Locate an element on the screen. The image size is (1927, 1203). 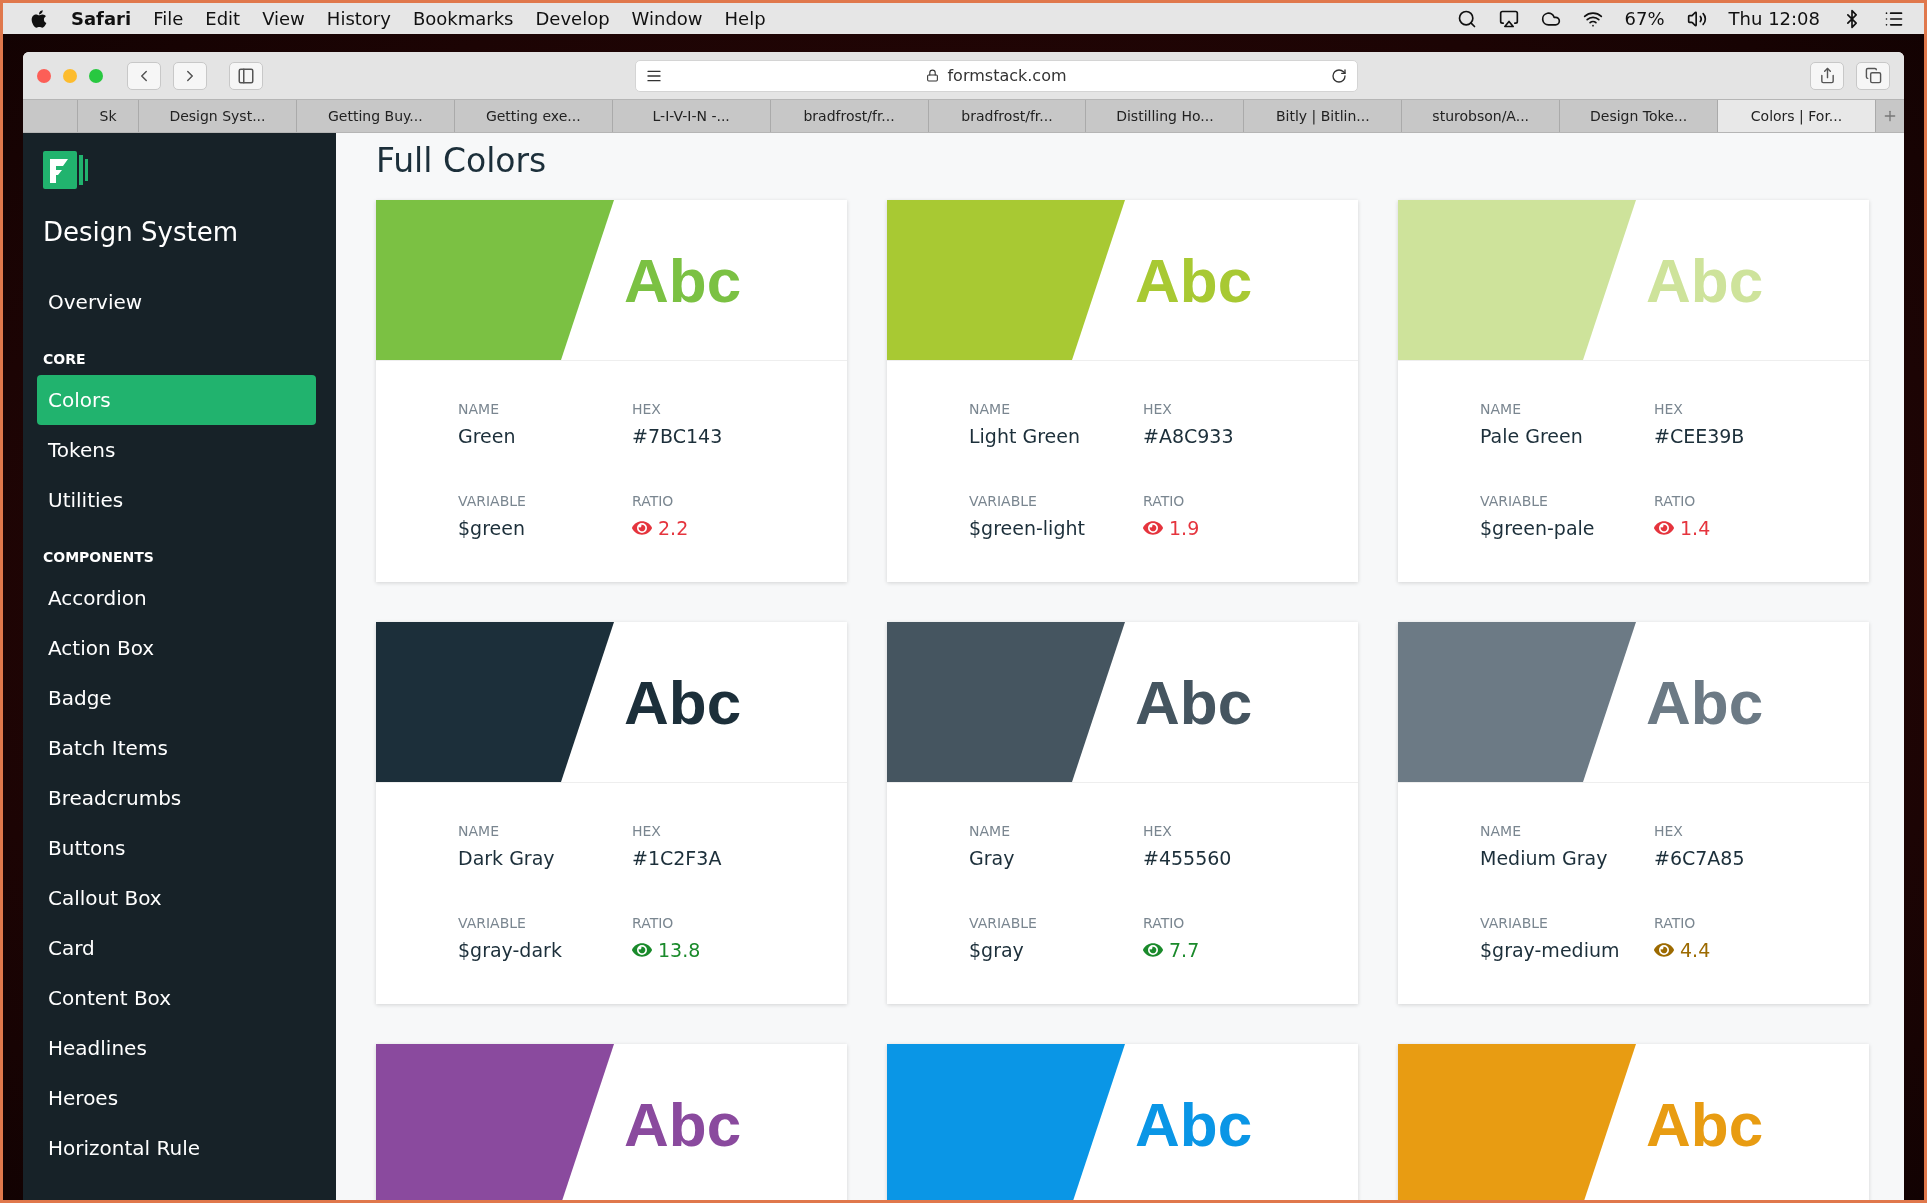
sidebar-button is located at coordinates (246, 75).